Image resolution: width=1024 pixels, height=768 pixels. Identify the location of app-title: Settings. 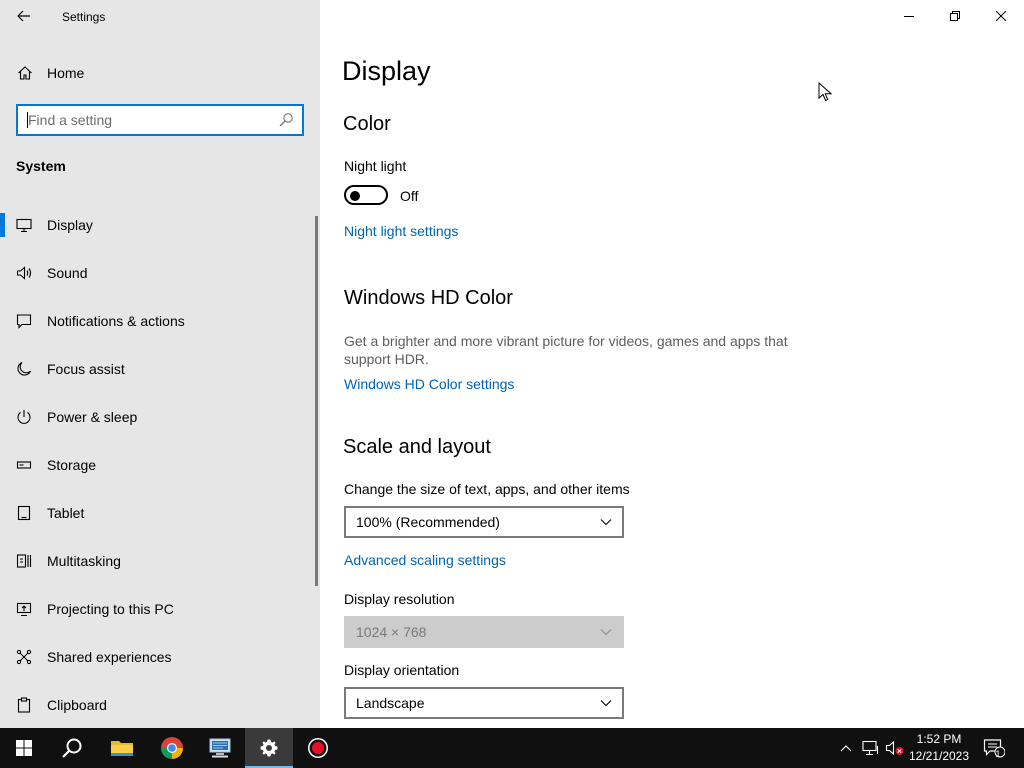
(84, 17).